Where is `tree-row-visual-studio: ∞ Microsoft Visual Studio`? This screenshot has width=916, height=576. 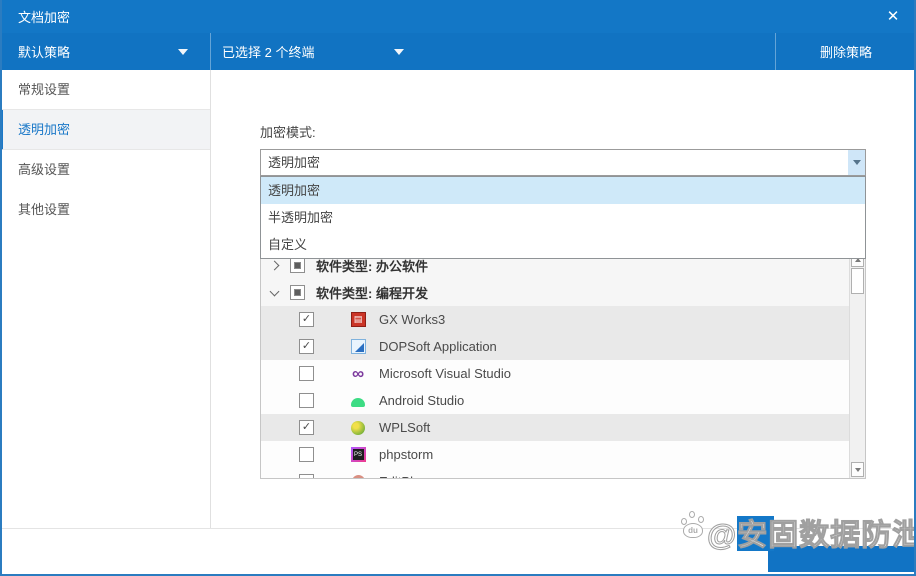
tree-row-visual-studio: ∞ Microsoft Visual Studio is located at coordinates (555, 373).